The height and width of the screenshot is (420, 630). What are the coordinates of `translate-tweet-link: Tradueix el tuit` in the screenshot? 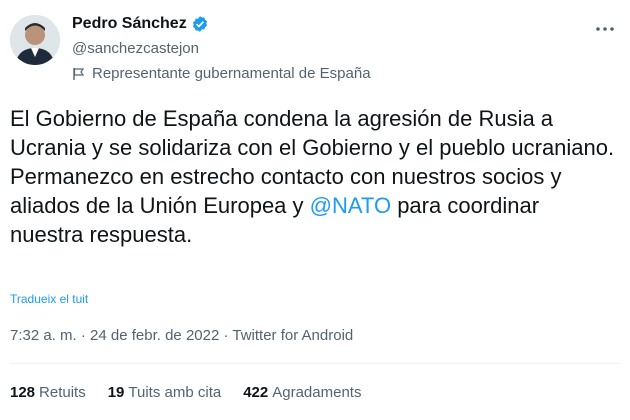 It's located at (49, 299).